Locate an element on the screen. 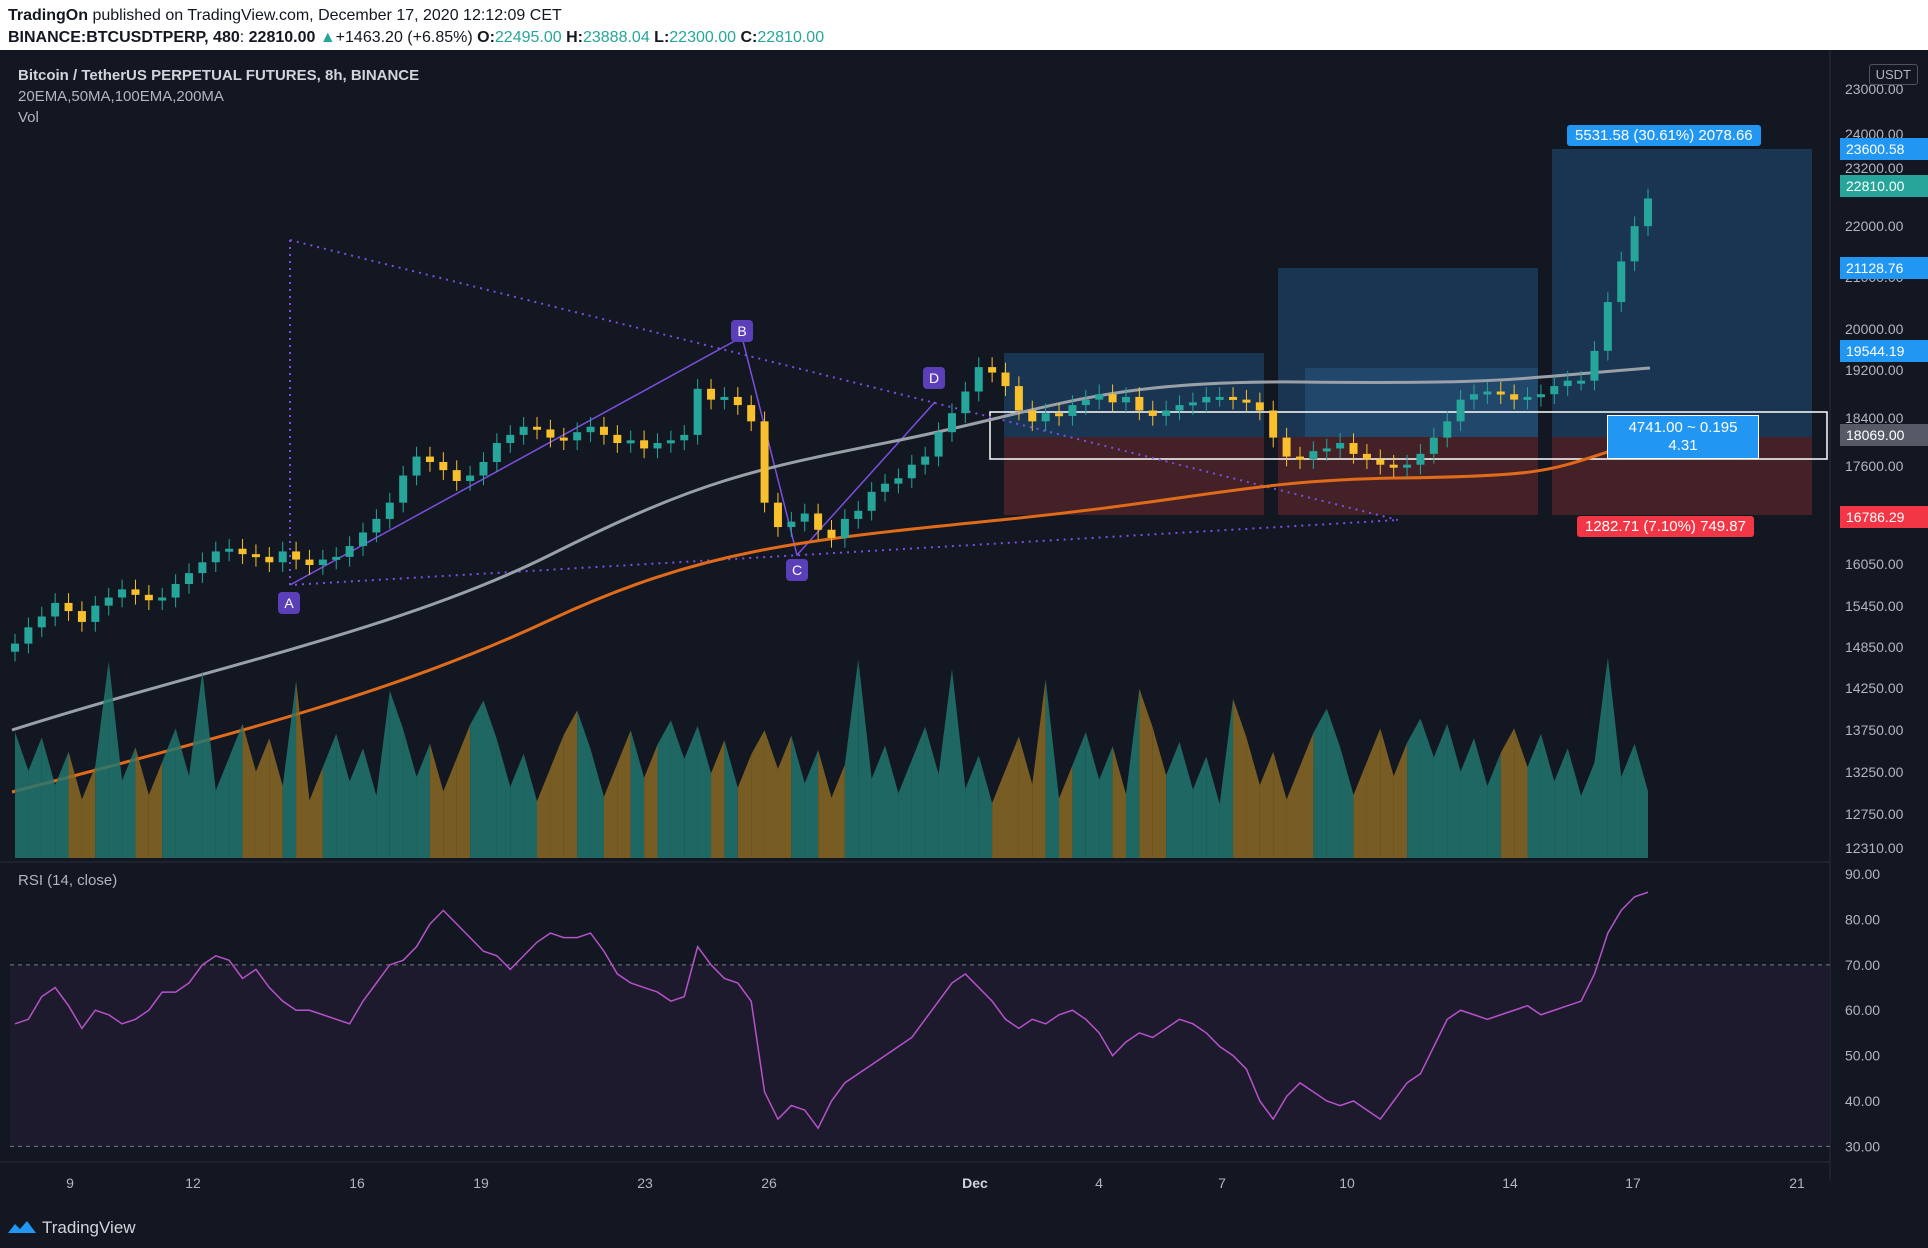 The image size is (1928, 1248). low-label: L: is located at coordinates (662, 37).